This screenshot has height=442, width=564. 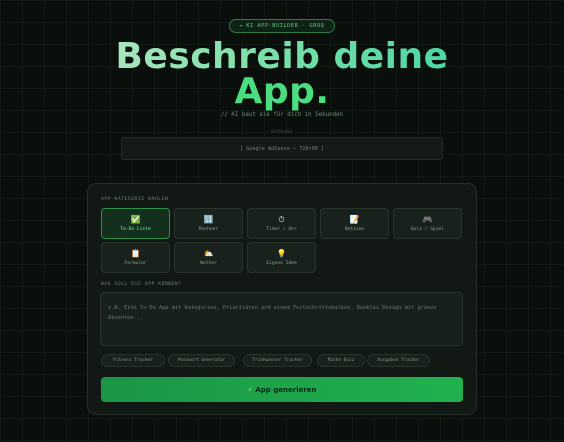 I want to click on ad-banner: [ Google AdSense – 728×90 ], so click(x=282, y=148).